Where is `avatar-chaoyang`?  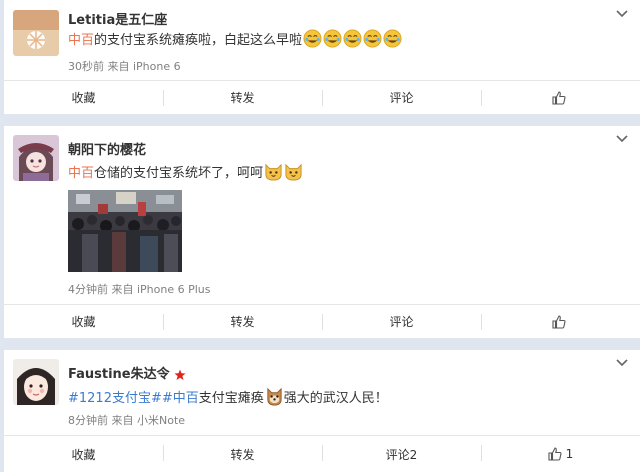 avatar-chaoyang is located at coordinates (36, 158).